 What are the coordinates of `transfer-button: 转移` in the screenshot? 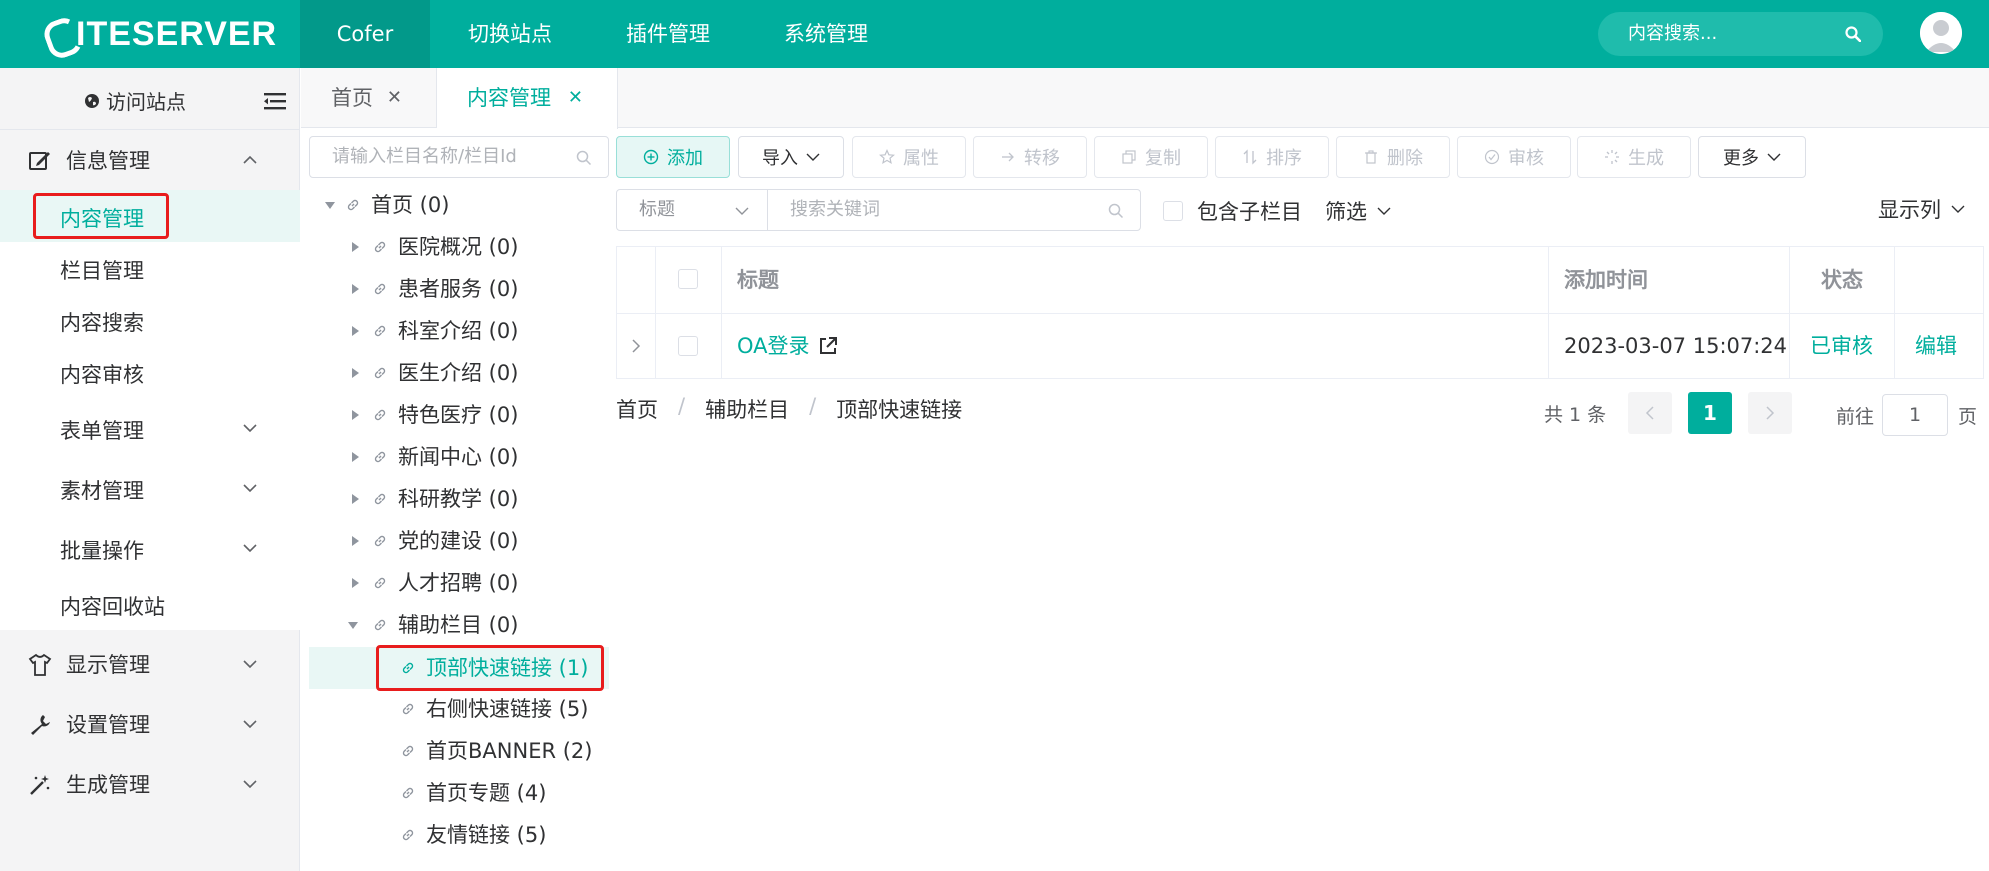 It's located at (1030, 157).